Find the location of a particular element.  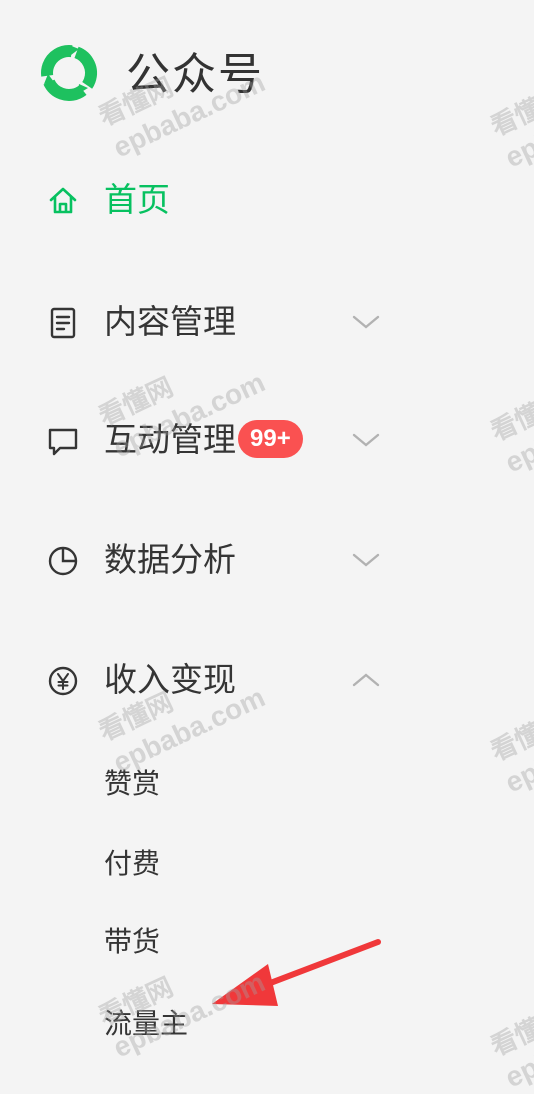

document-icon is located at coordinates (63, 323).